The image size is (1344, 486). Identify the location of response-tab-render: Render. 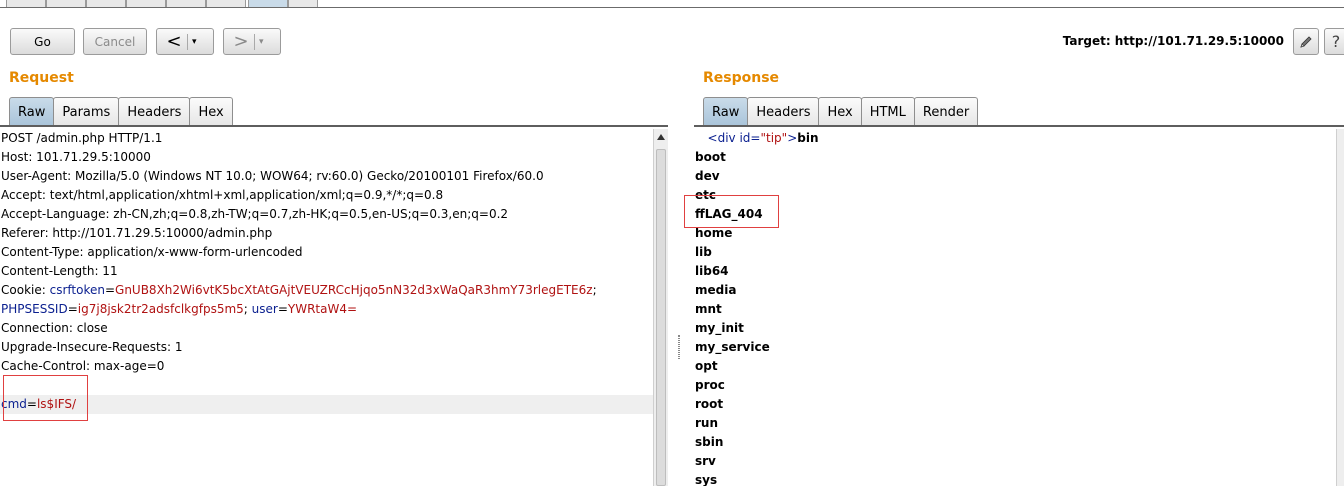
(946, 111).